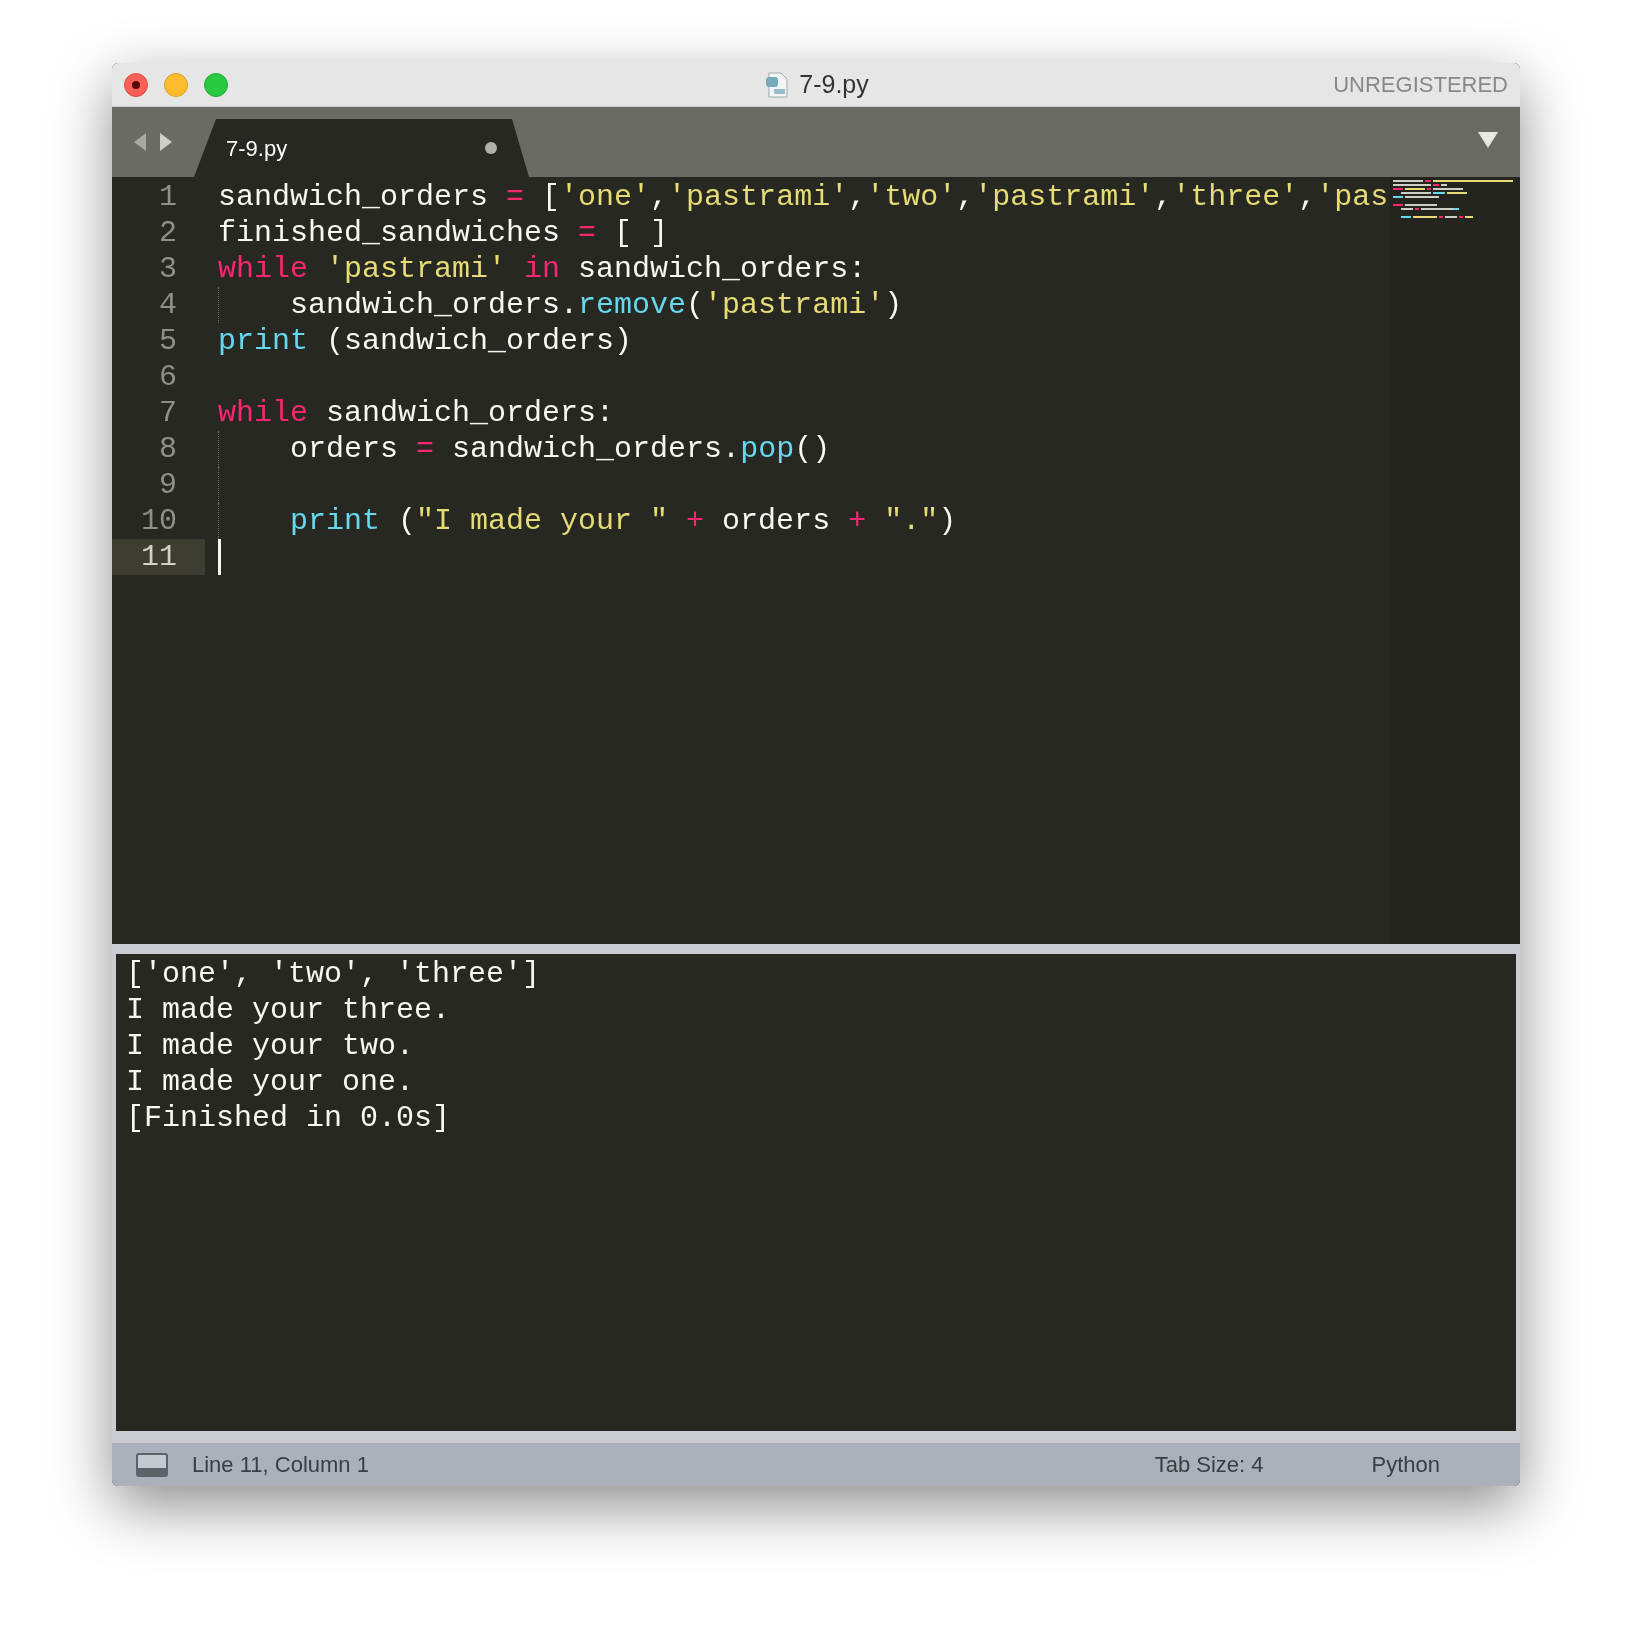 Image resolution: width=1632 pixels, height=1646 pixels. What do you see at coordinates (361, 148) in the screenshot?
I see `file-tab: 7-9.py` at bounding box center [361, 148].